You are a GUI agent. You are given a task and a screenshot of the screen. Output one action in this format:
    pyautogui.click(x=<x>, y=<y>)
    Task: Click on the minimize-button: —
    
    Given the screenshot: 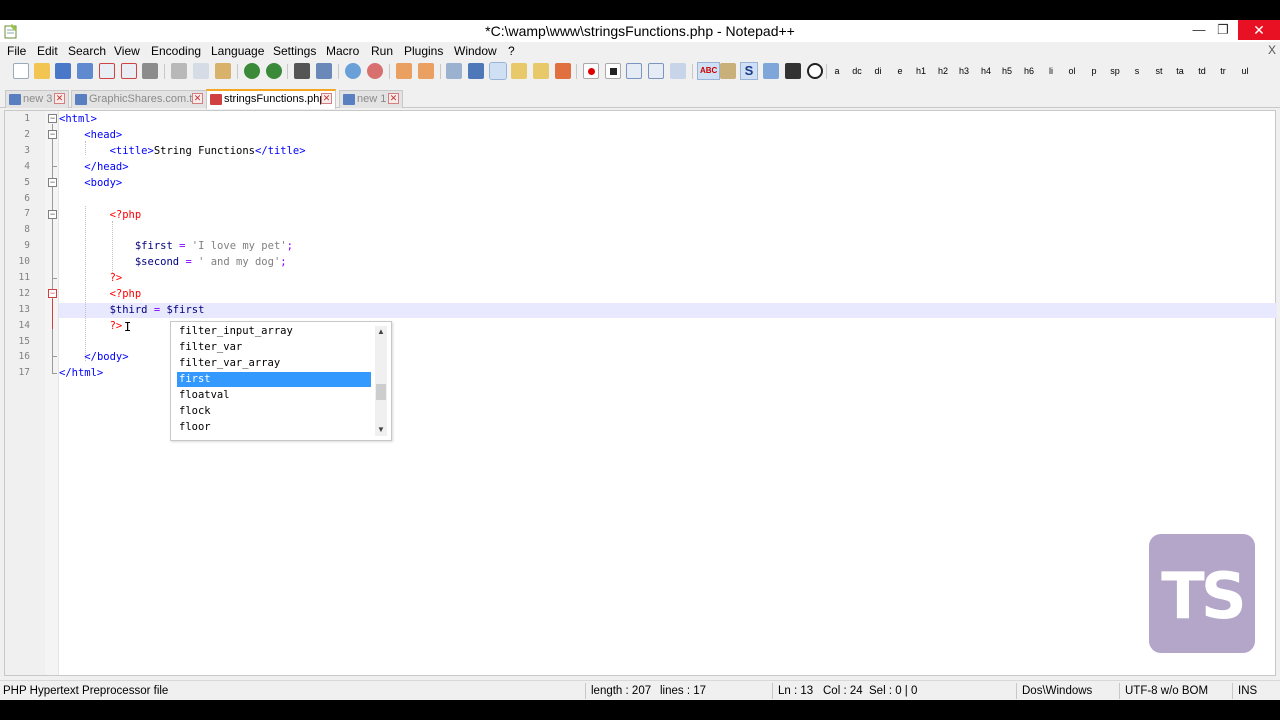 What is the action you would take?
    pyautogui.click(x=1199, y=30)
    